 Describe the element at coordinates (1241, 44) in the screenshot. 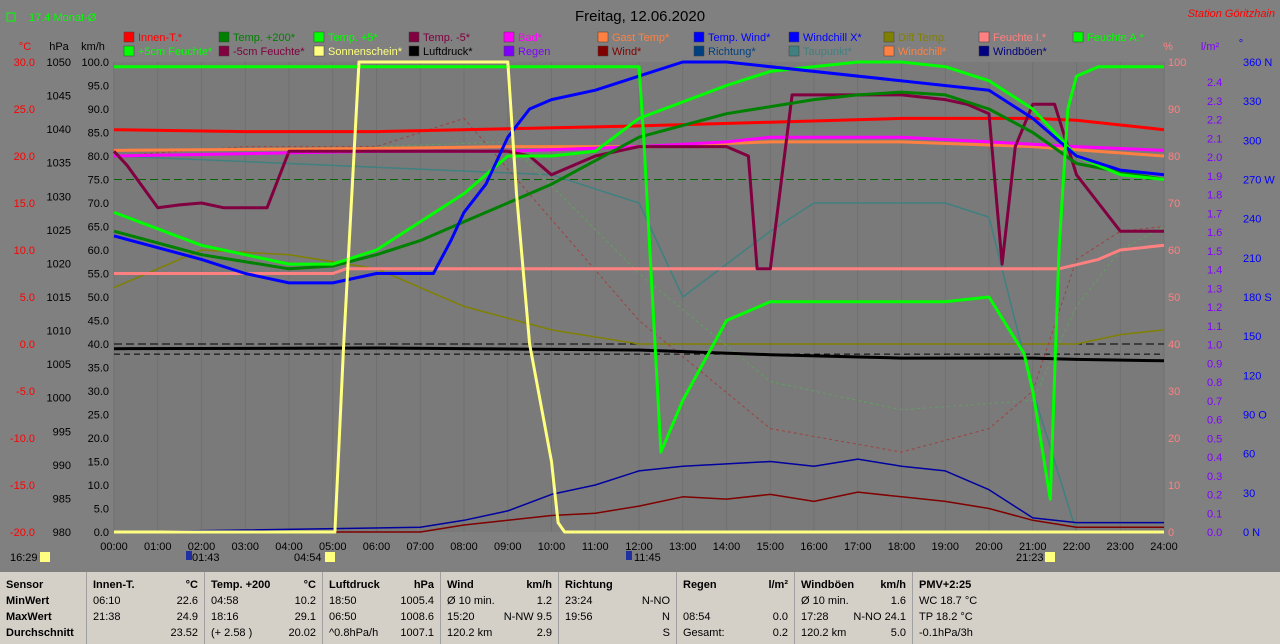

I see `unit-direction: °` at that location.